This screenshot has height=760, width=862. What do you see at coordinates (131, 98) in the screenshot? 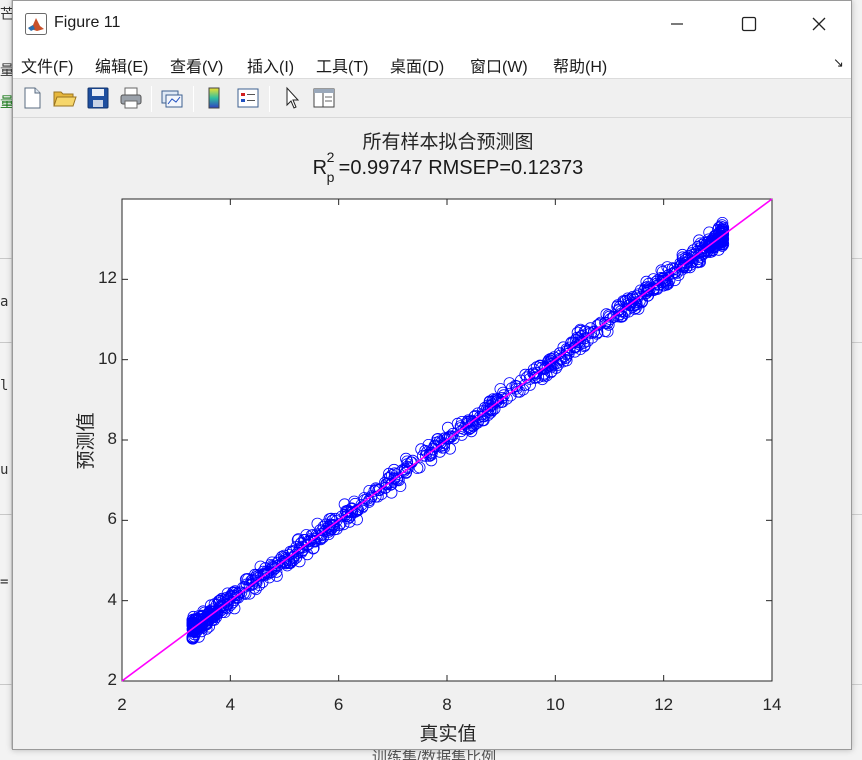
I see `print-icon` at bounding box center [131, 98].